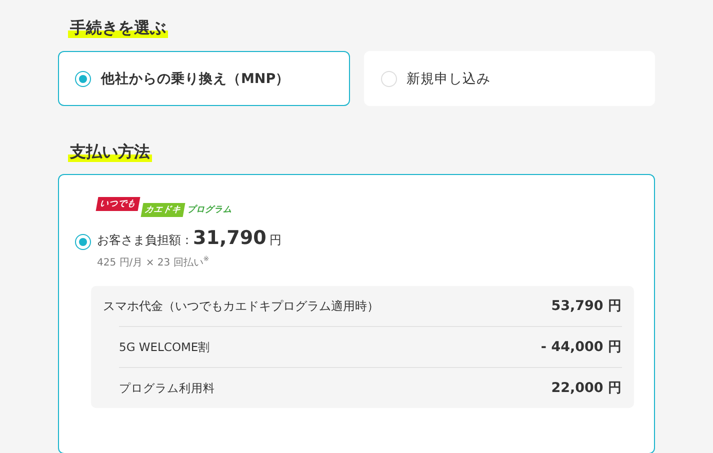  What do you see at coordinates (167, 388) in the screenshot?
I see `breakdown-label: プログラム利用料` at bounding box center [167, 388].